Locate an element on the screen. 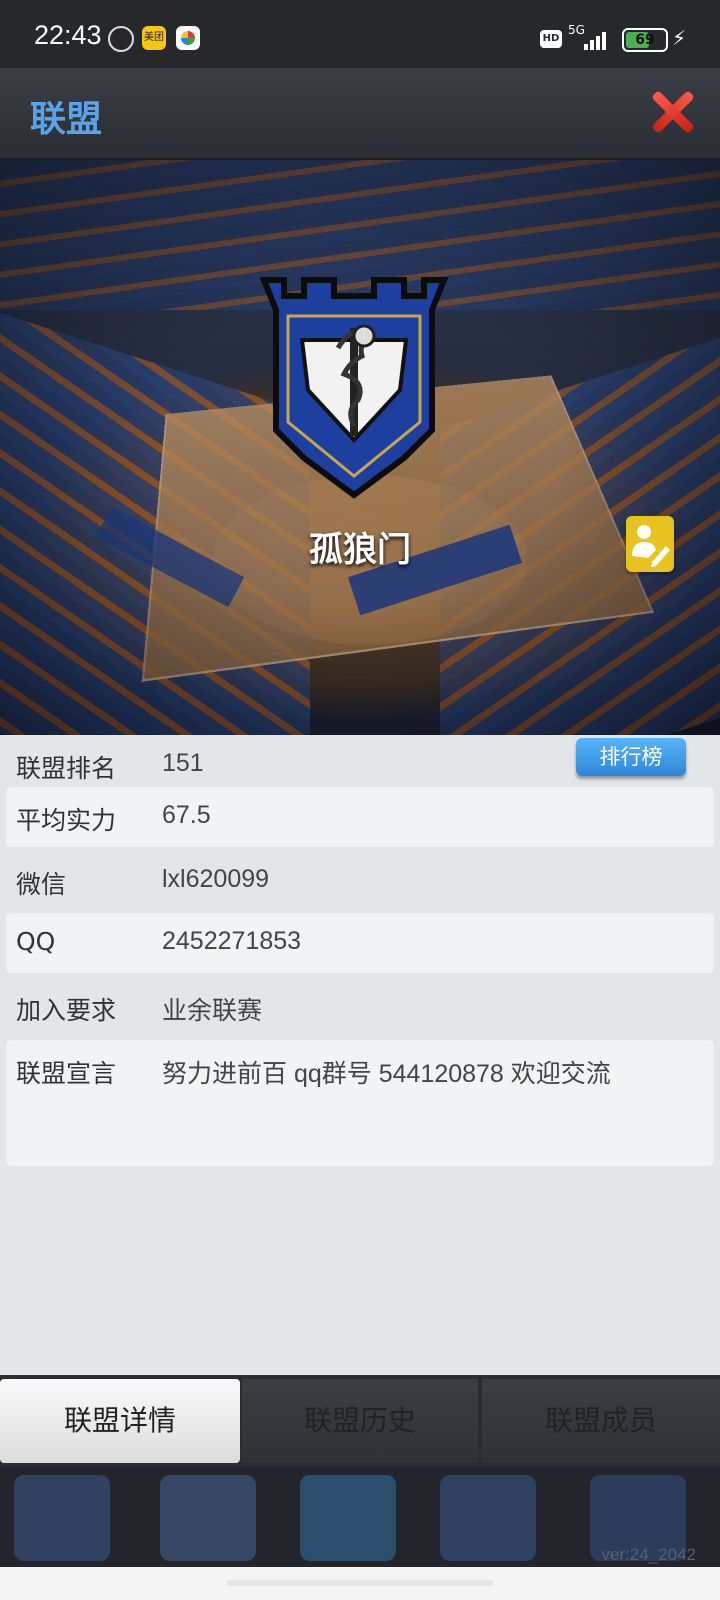  nav-home-icon is located at coordinates (62, 1518).